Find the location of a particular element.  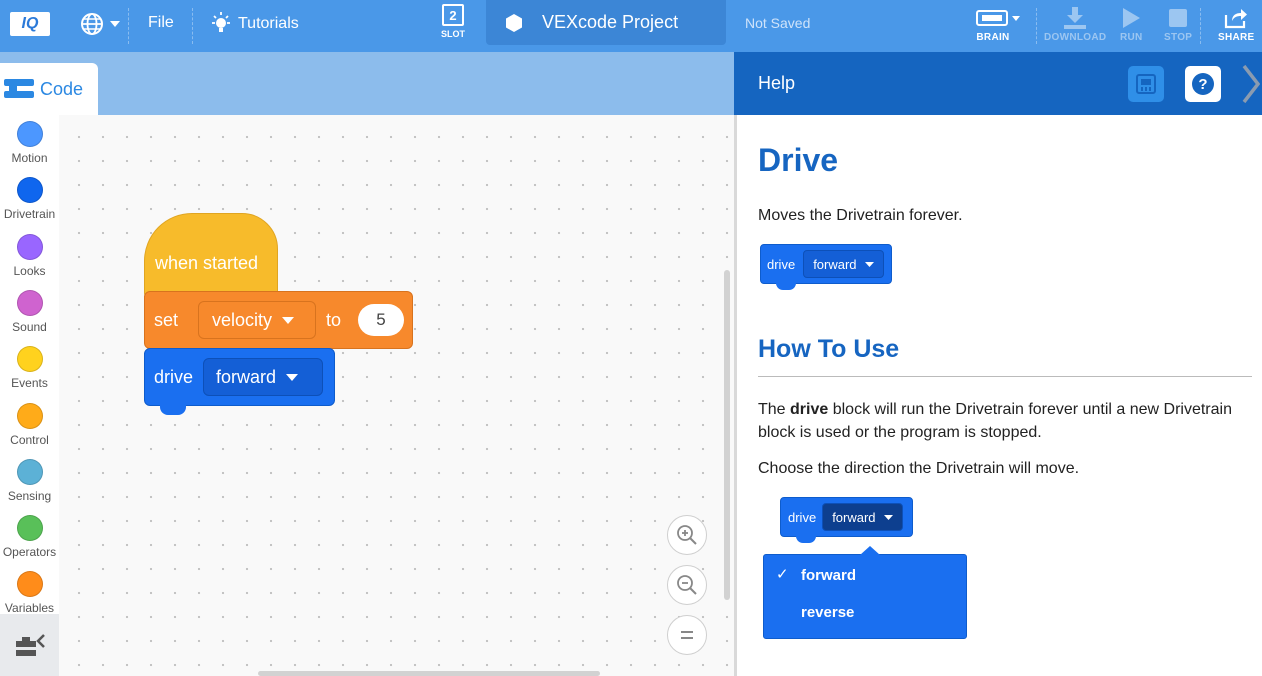

category-events: Events is located at coordinates (29, 368).